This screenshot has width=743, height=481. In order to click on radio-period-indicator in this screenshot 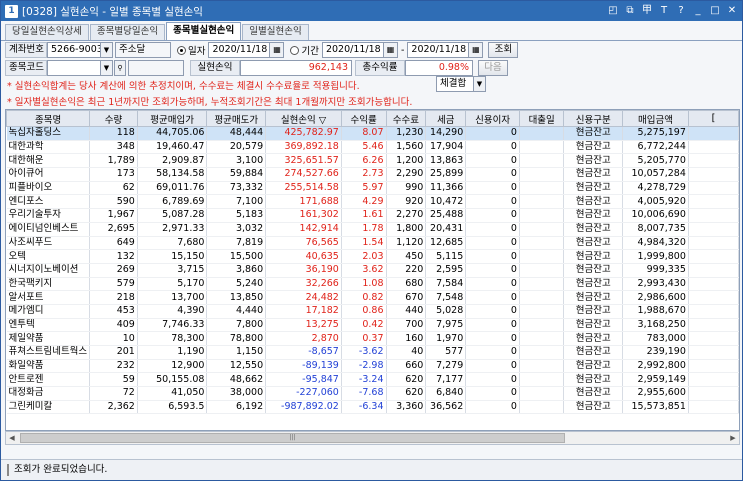, I will do `click(295, 50)`.